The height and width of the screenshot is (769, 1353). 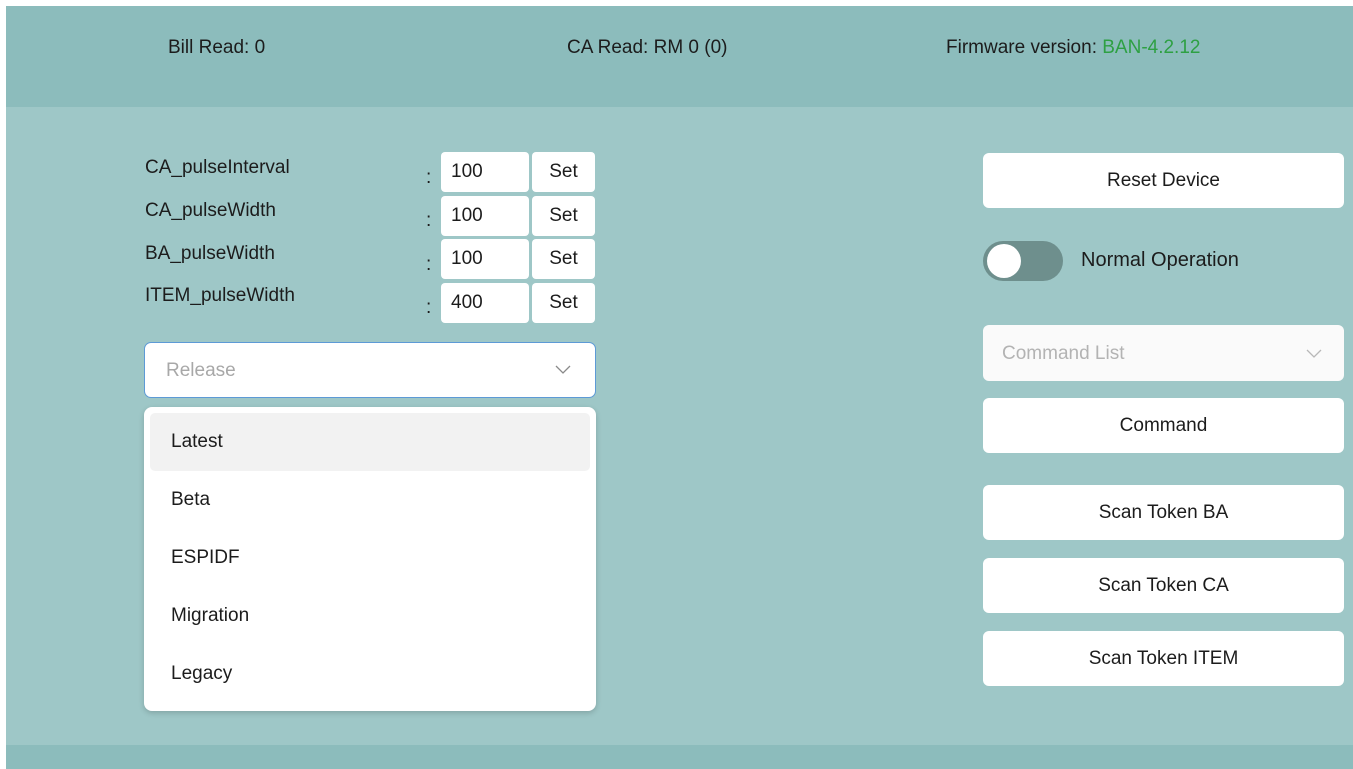 What do you see at coordinates (202, 673) in the screenshot?
I see `release-option-label: Legacy` at bounding box center [202, 673].